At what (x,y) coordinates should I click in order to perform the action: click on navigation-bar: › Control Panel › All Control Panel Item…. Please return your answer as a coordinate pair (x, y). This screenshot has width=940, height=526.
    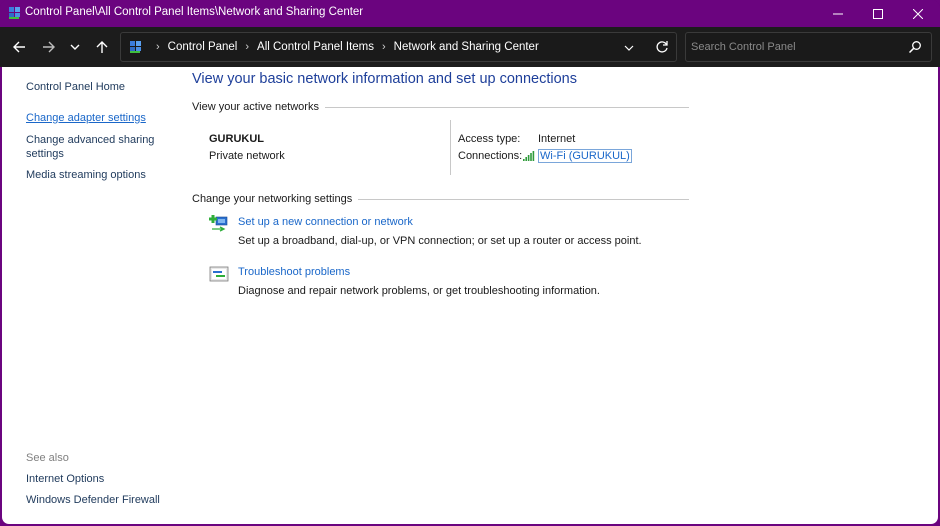
    Looking at the image, I should click on (470, 47).